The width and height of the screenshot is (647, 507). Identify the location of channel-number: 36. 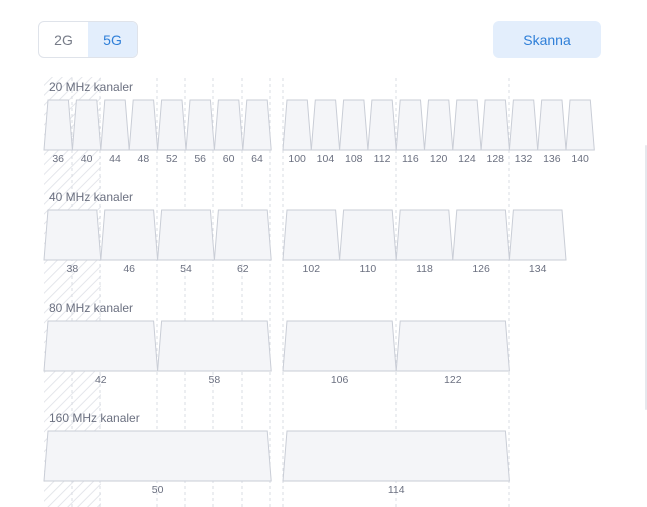
(58, 159).